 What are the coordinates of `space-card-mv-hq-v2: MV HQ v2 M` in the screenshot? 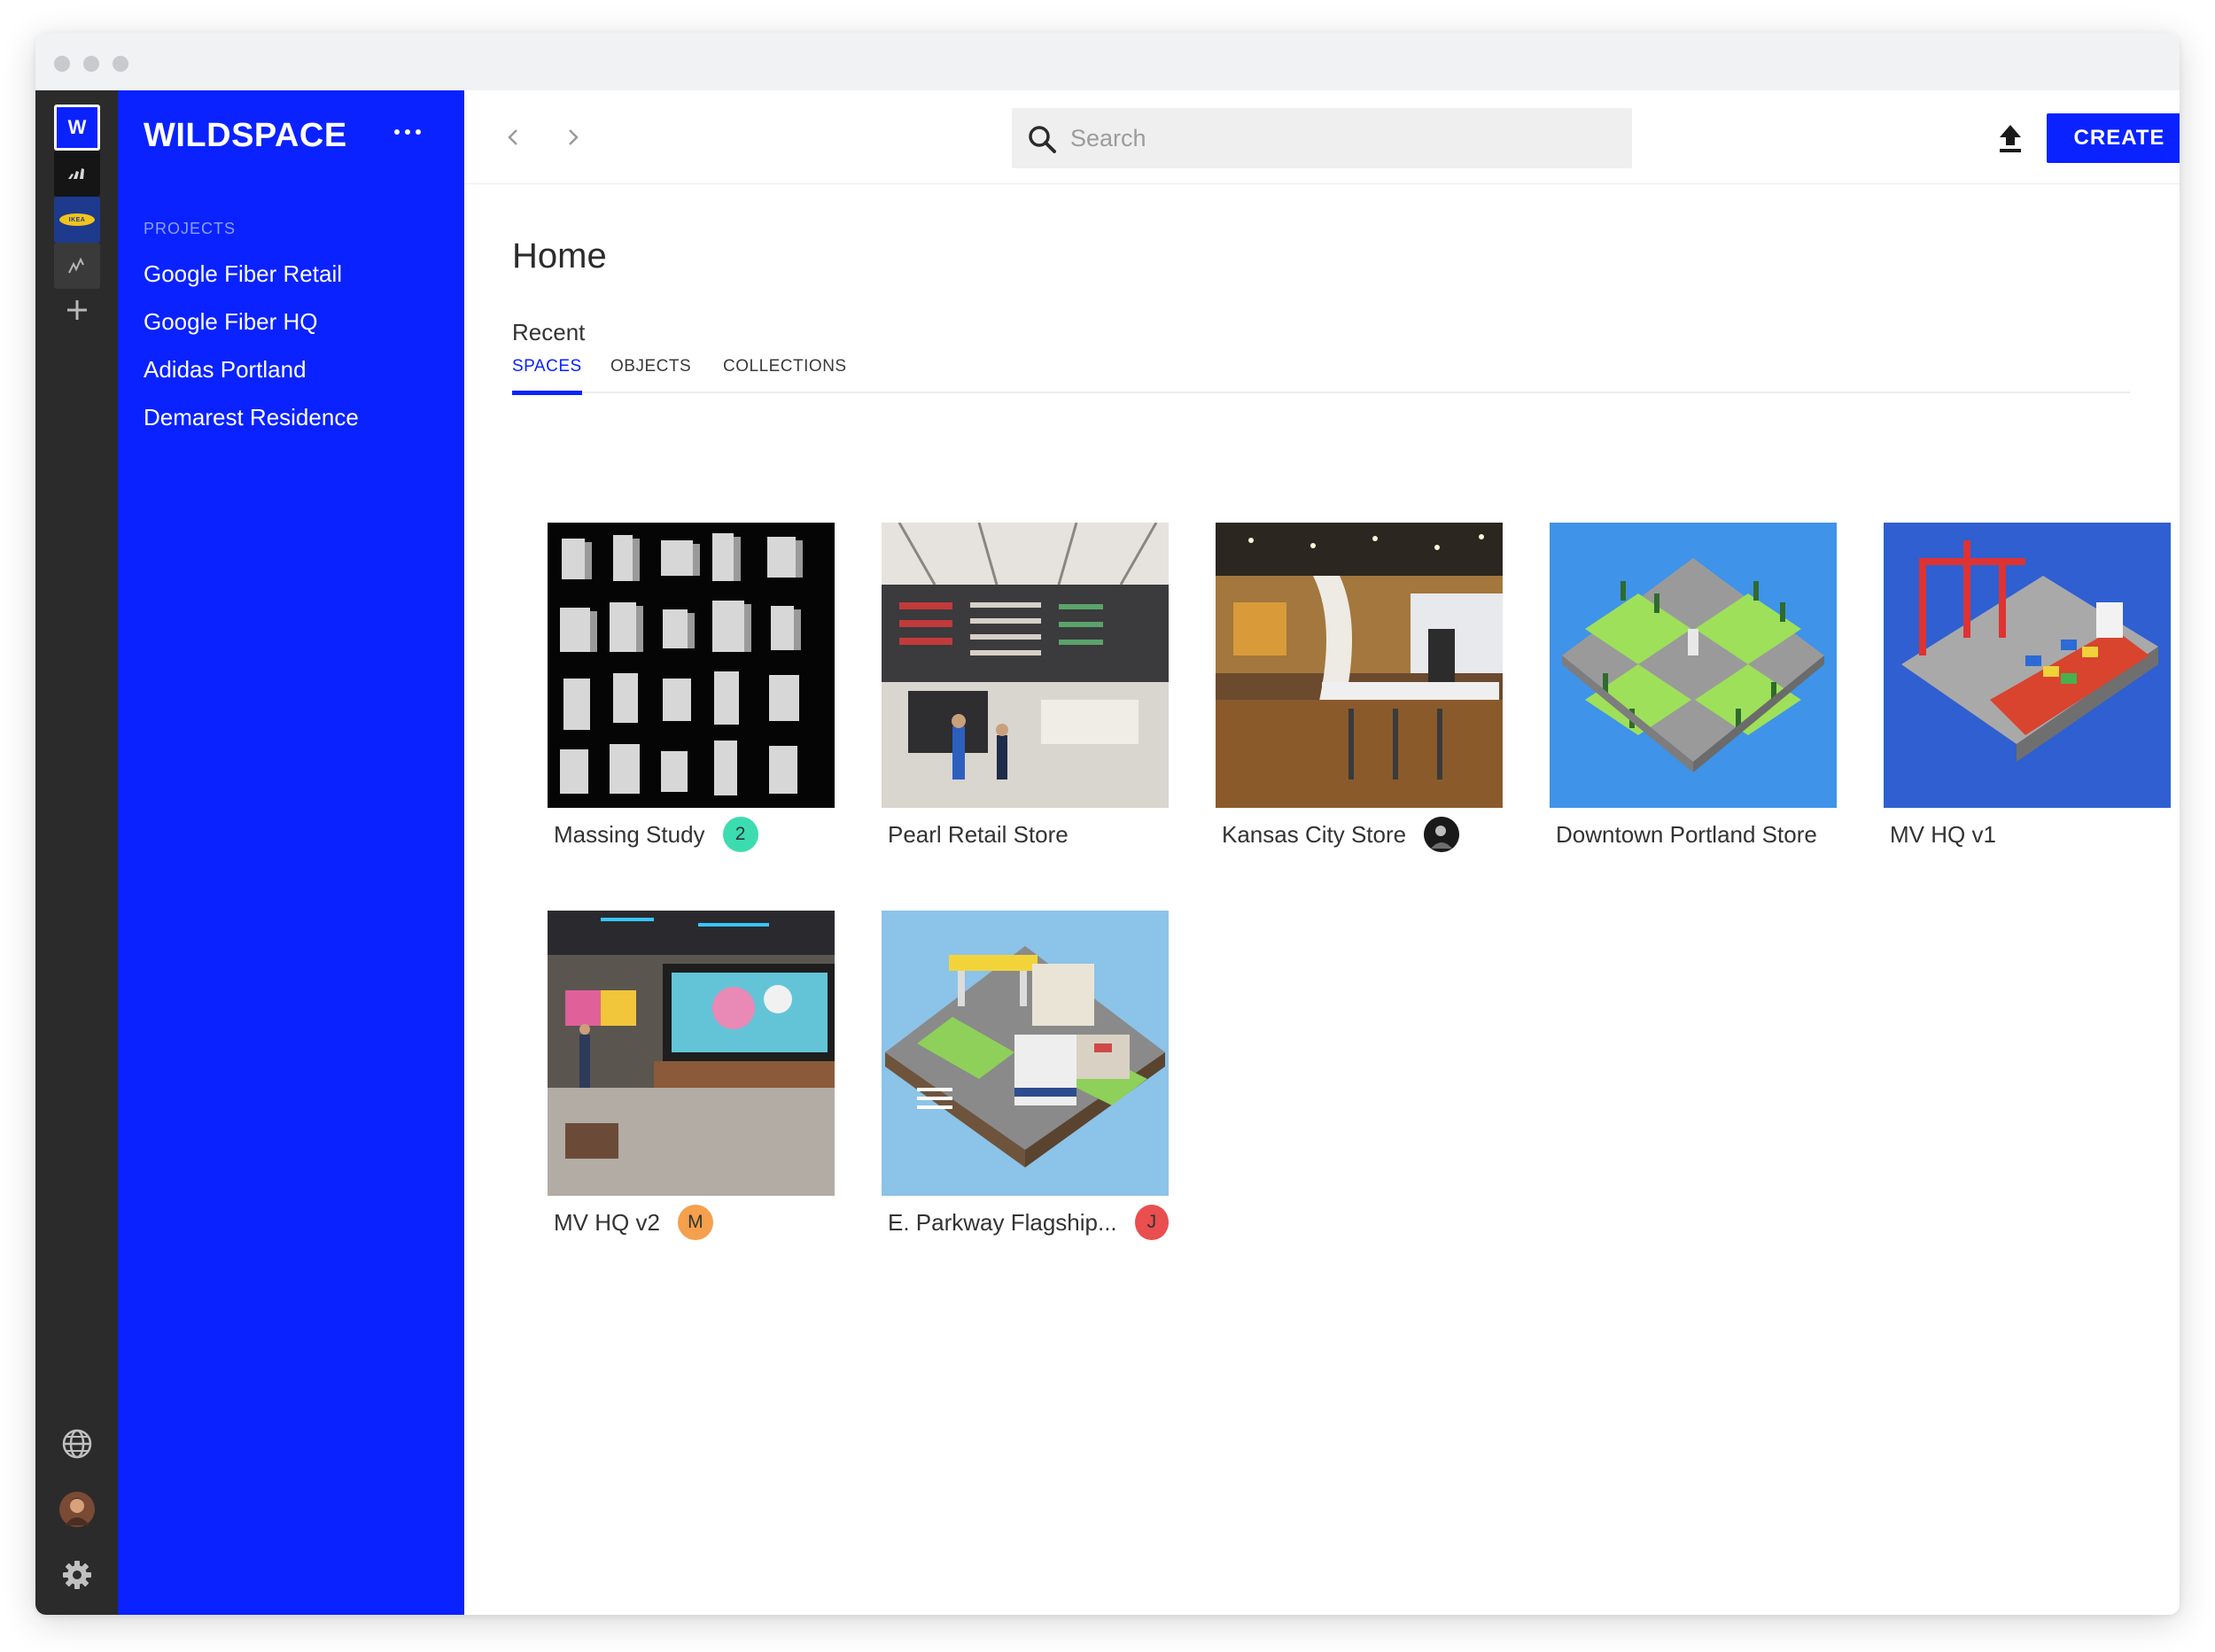 It's located at (691, 1080).